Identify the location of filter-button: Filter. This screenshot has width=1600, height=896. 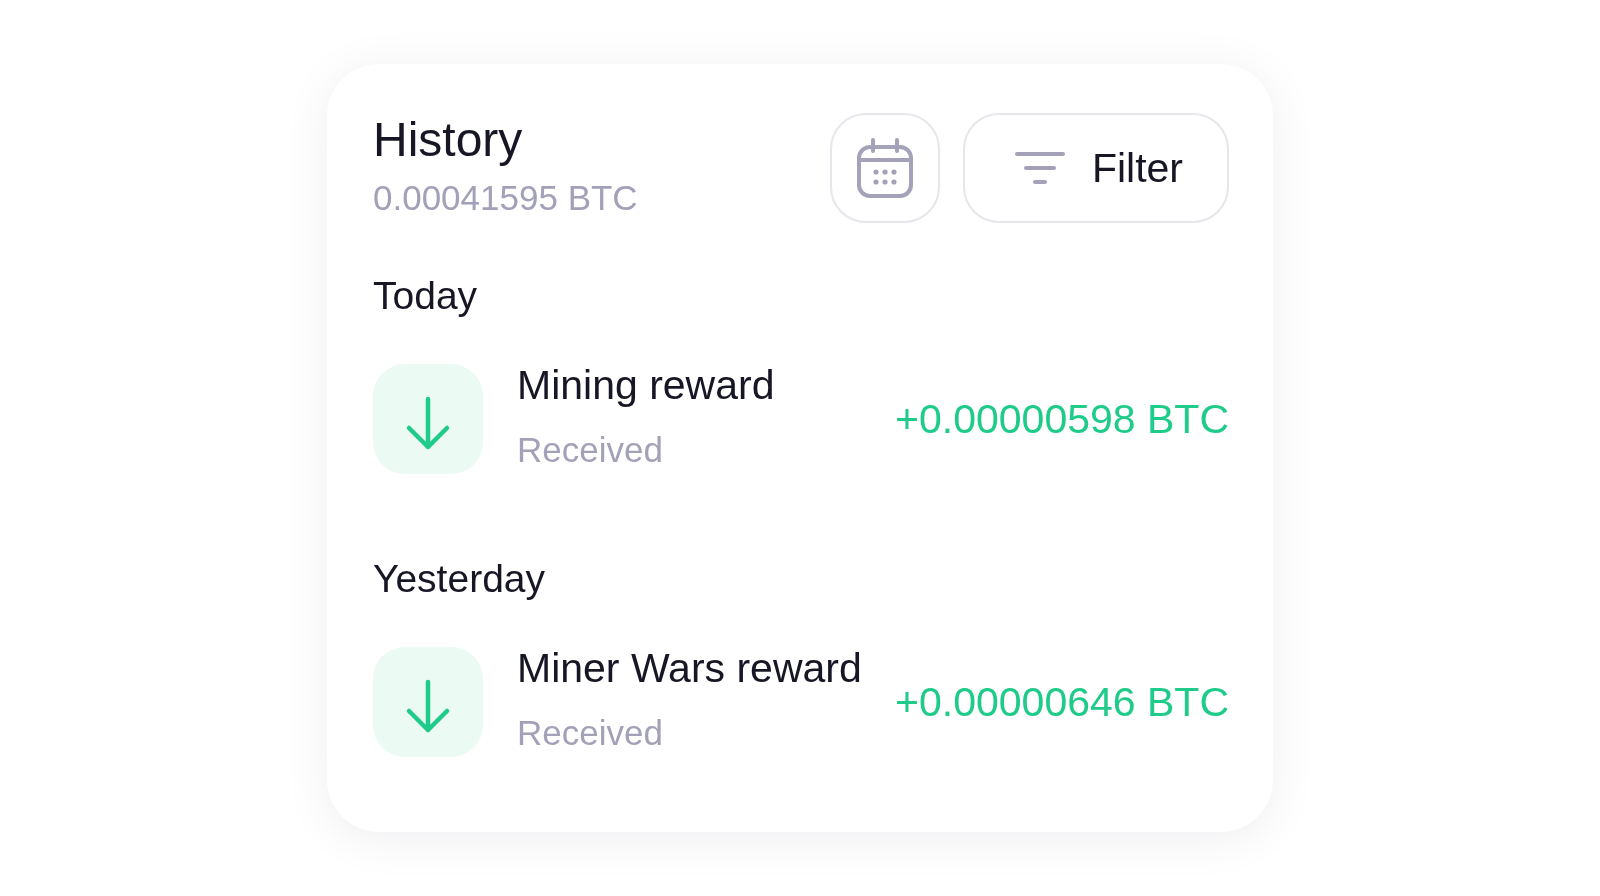
(1095, 168).